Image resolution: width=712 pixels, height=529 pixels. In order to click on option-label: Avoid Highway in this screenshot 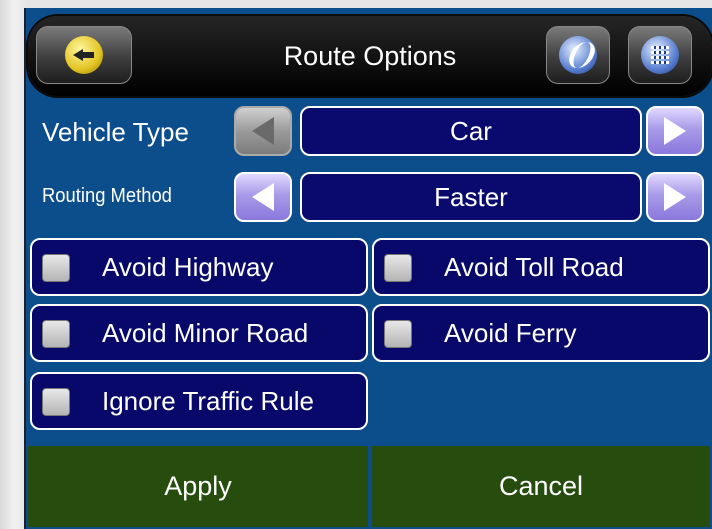, I will do `click(188, 267)`.